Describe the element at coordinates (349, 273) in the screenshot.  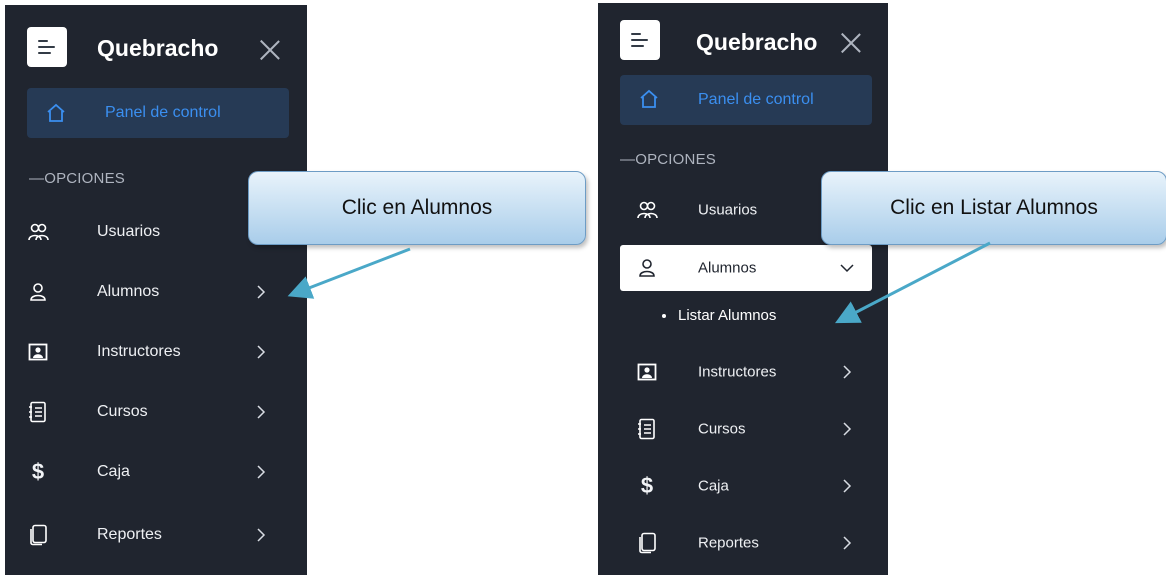
I see `arrow-to-alumnos` at that location.